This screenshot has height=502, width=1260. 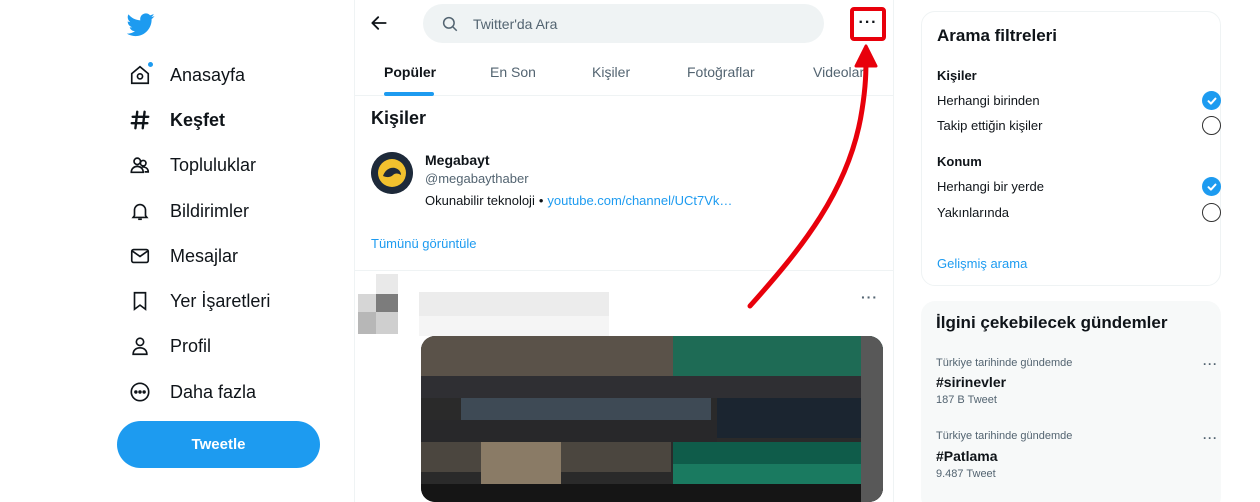 I want to click on trend-count: 187 B Tweet, so click(x=966, y=400).